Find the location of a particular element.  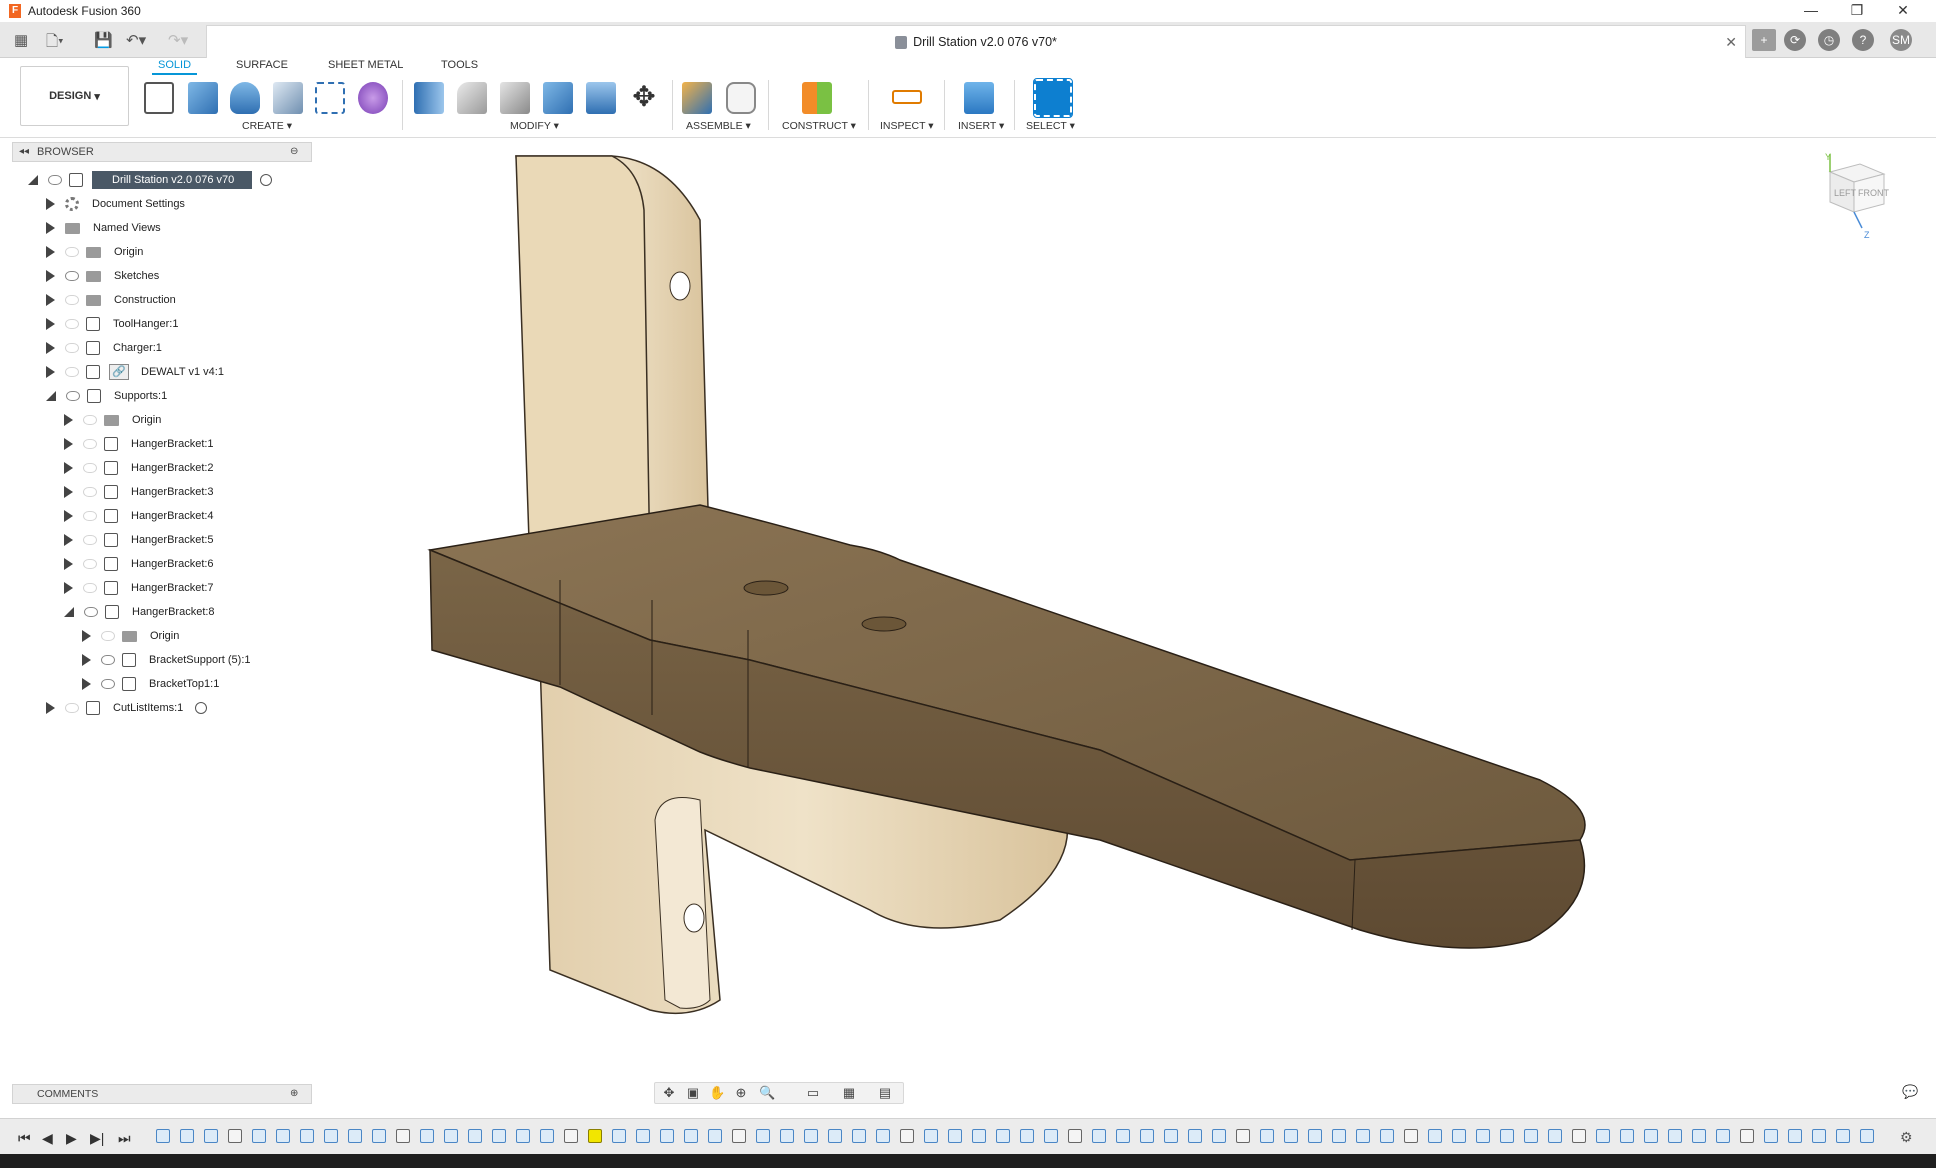

measure-icon is located at coordinates (907, 97).